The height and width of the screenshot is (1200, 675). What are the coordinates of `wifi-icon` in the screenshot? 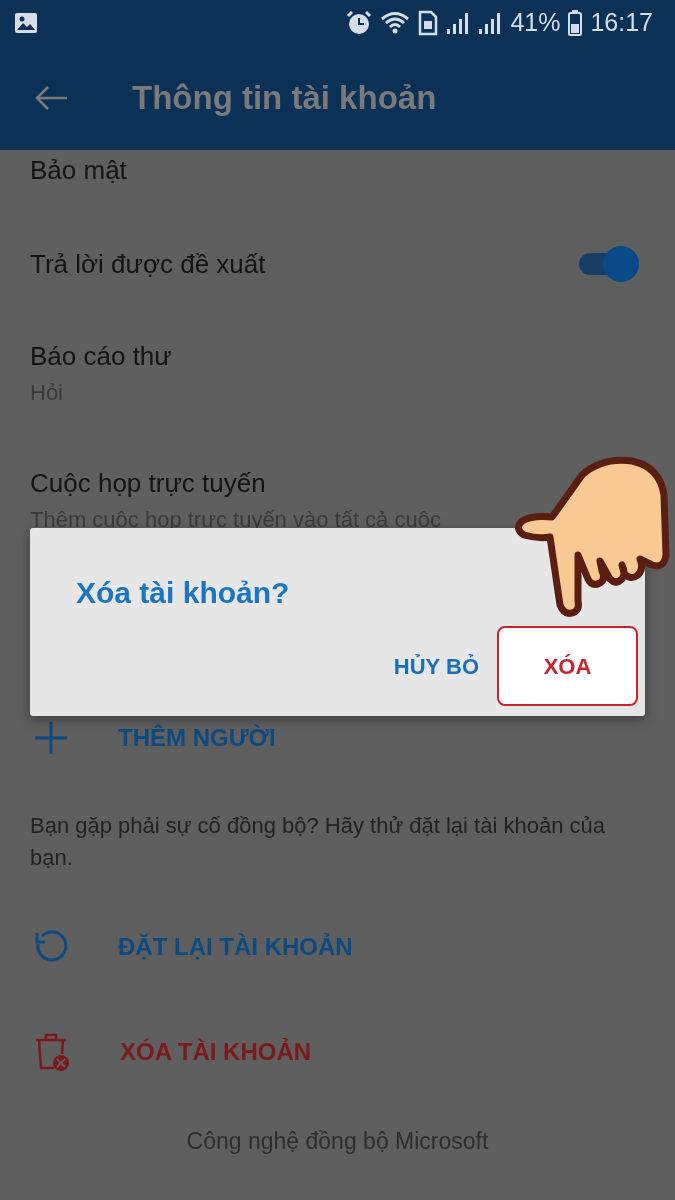 It's located at (395, 22).